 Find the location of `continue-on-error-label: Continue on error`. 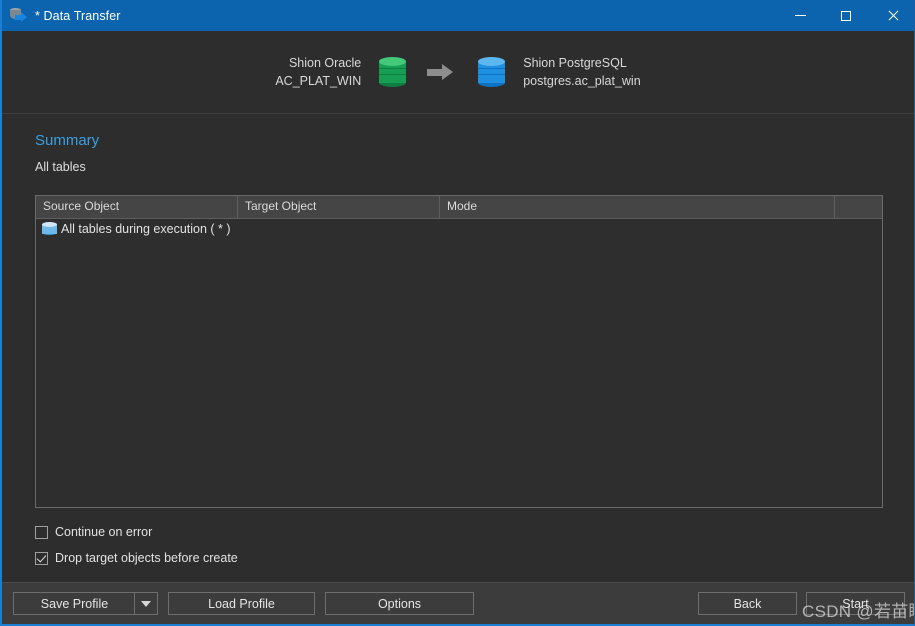

continue-on-error-label: Continue on error is located at coordinates (104, 532).